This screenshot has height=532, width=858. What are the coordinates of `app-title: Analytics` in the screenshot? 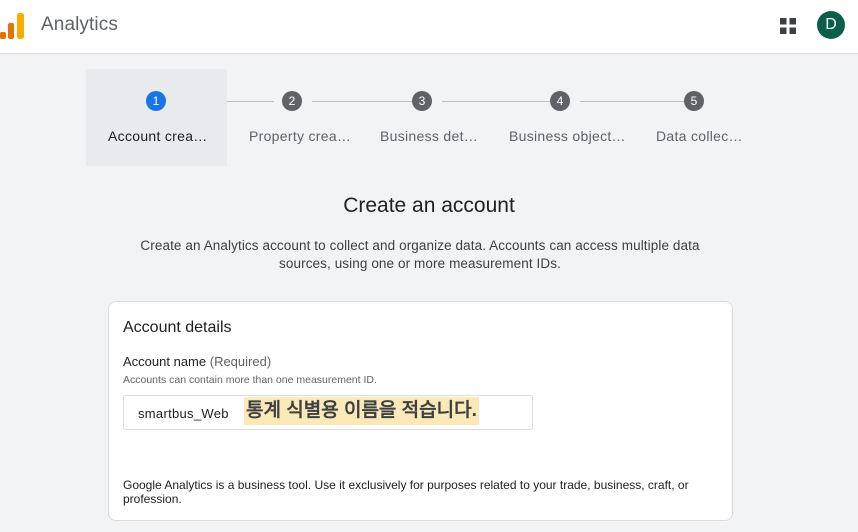 It's located at (79, 24).